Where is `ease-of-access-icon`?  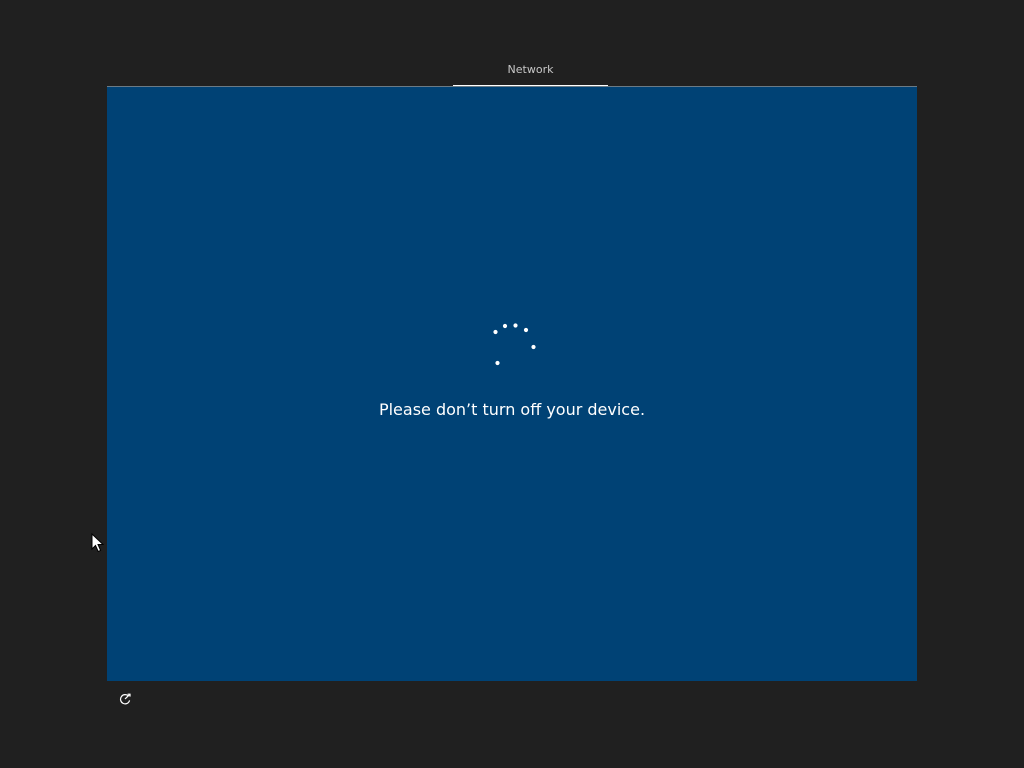
ease-of-access-icon is located at coordinates (125, 699).